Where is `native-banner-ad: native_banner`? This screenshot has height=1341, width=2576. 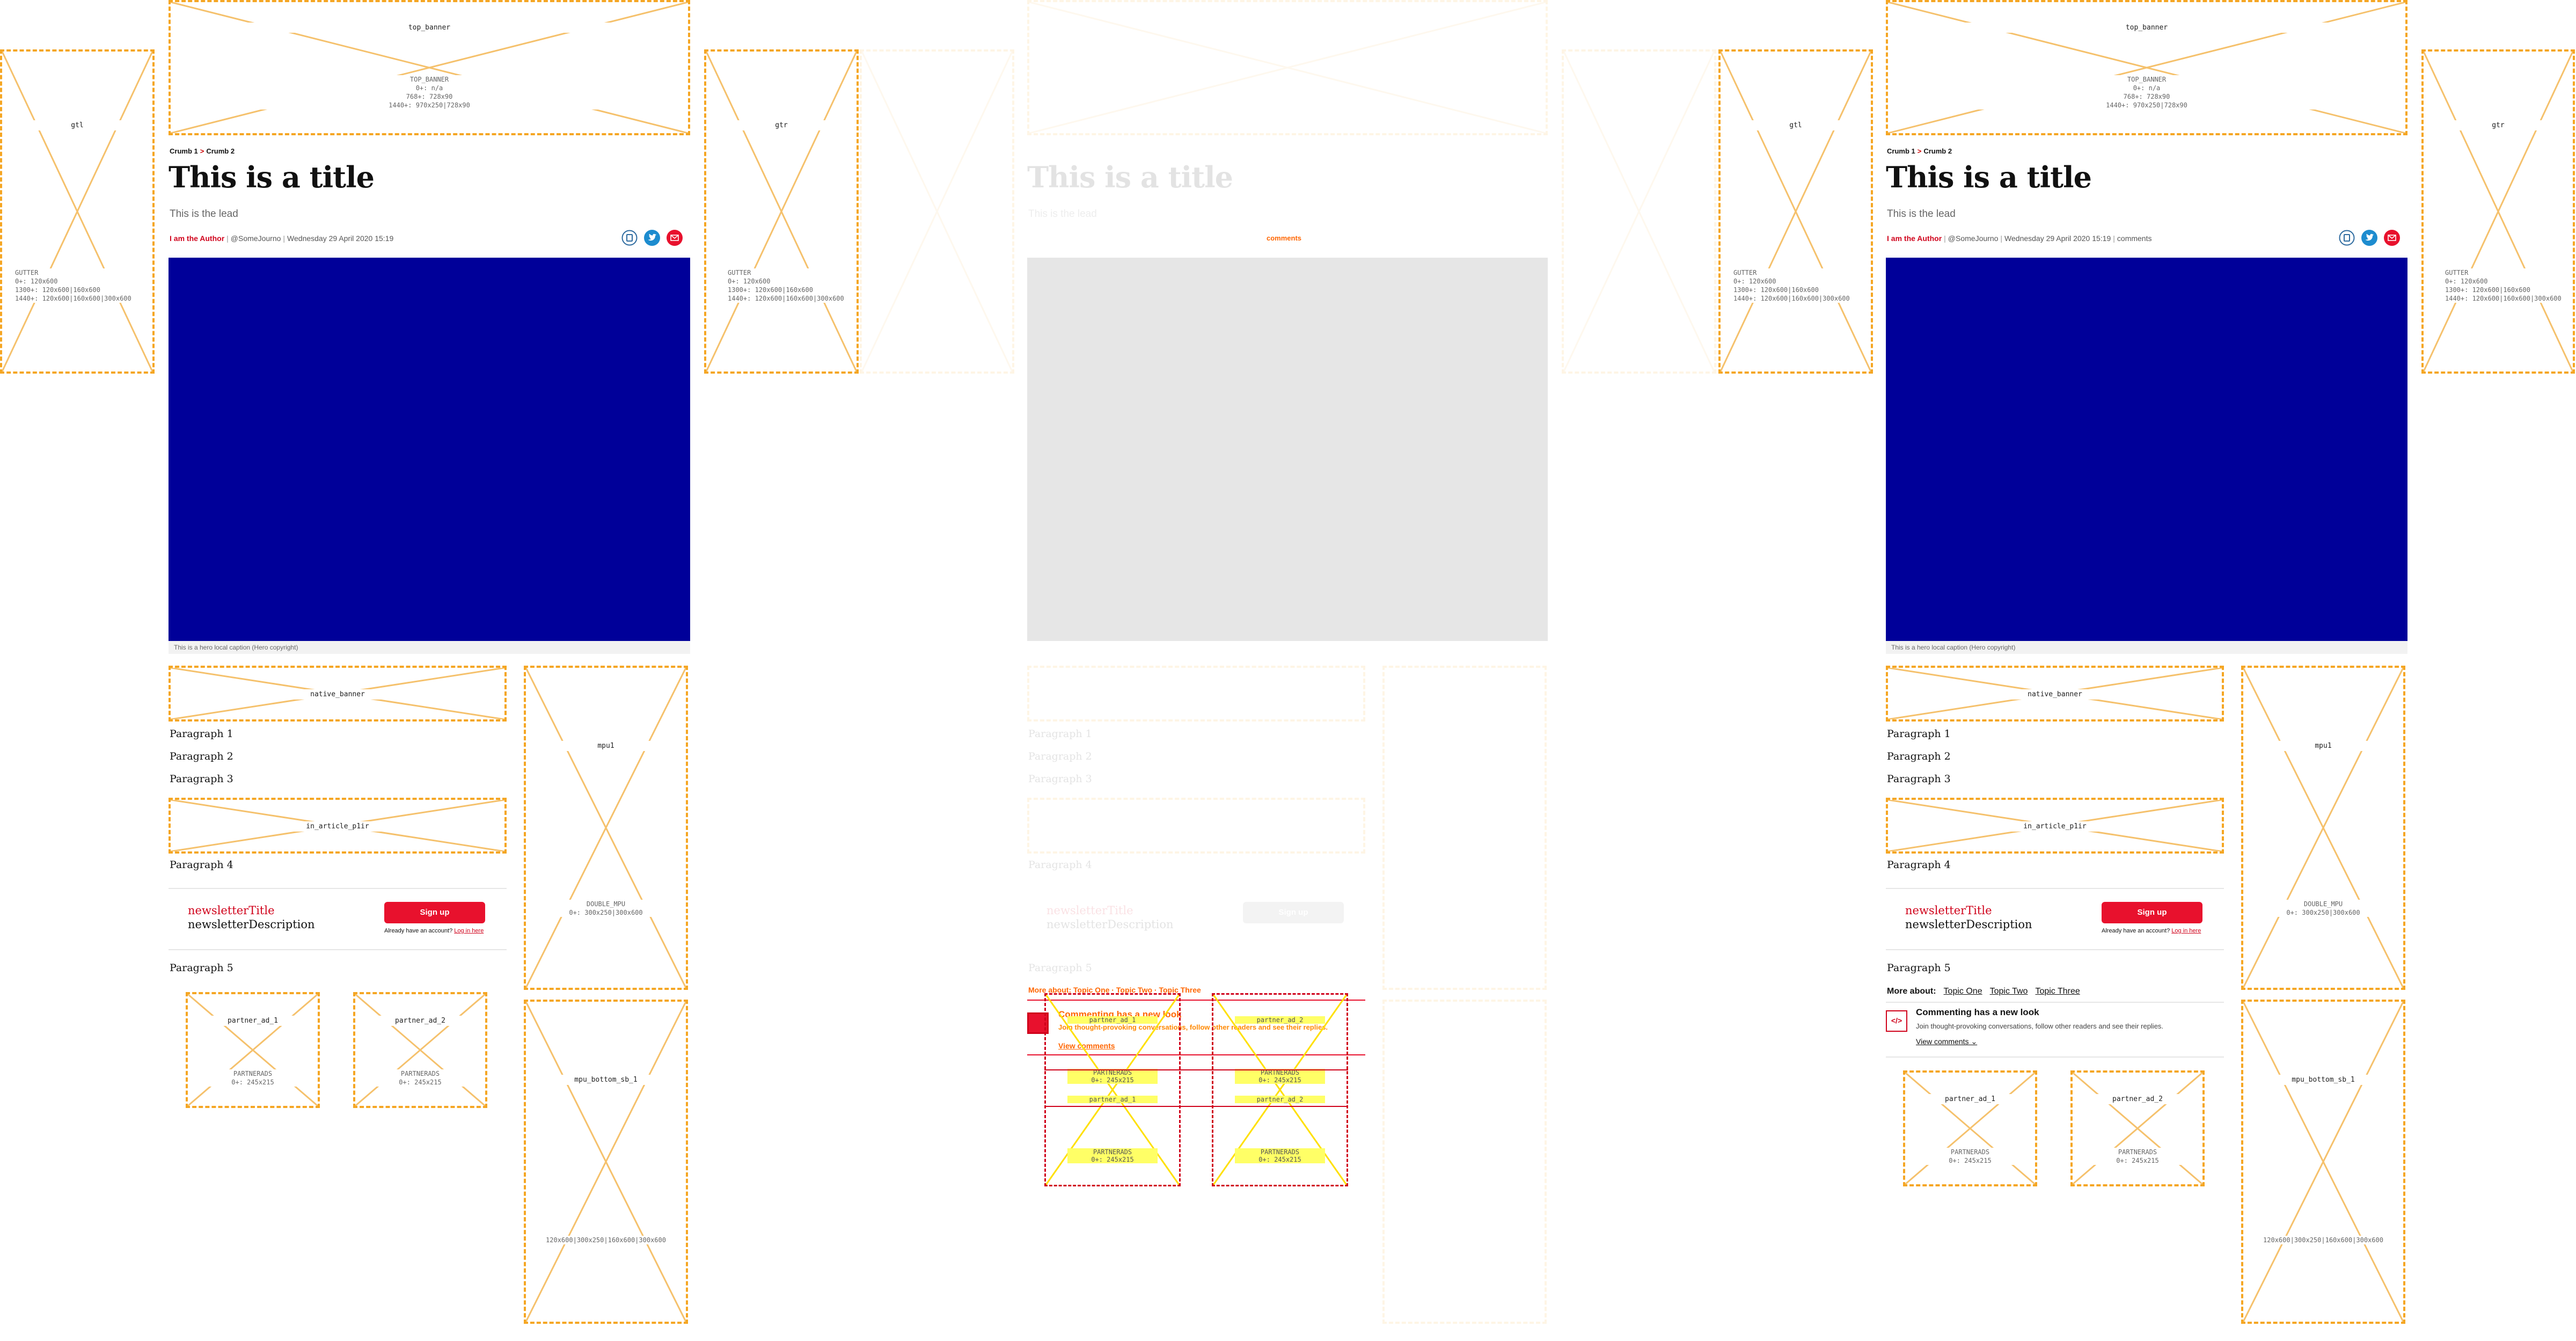 native-banner-ad: native_banner is located at coordinates (338, 693).